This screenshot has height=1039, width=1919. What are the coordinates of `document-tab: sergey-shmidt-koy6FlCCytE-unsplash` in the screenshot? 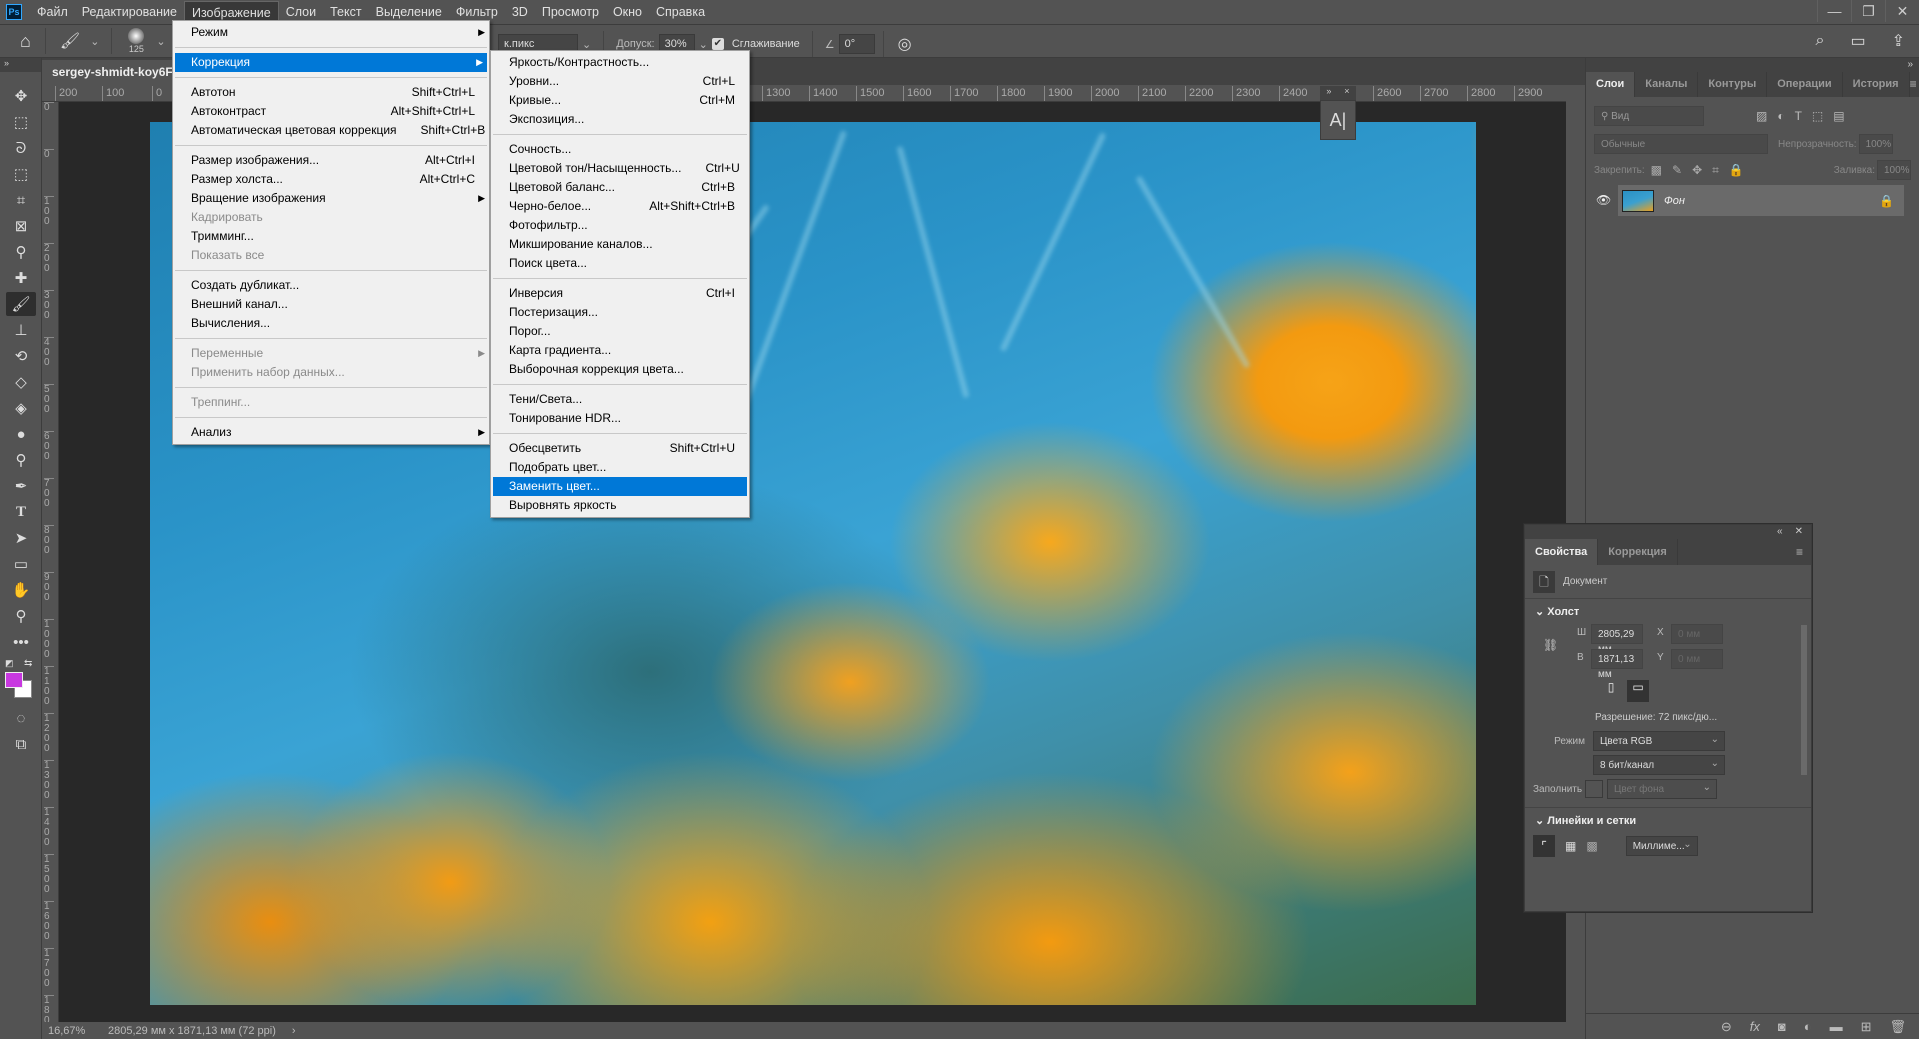 It's located at (107, 72).